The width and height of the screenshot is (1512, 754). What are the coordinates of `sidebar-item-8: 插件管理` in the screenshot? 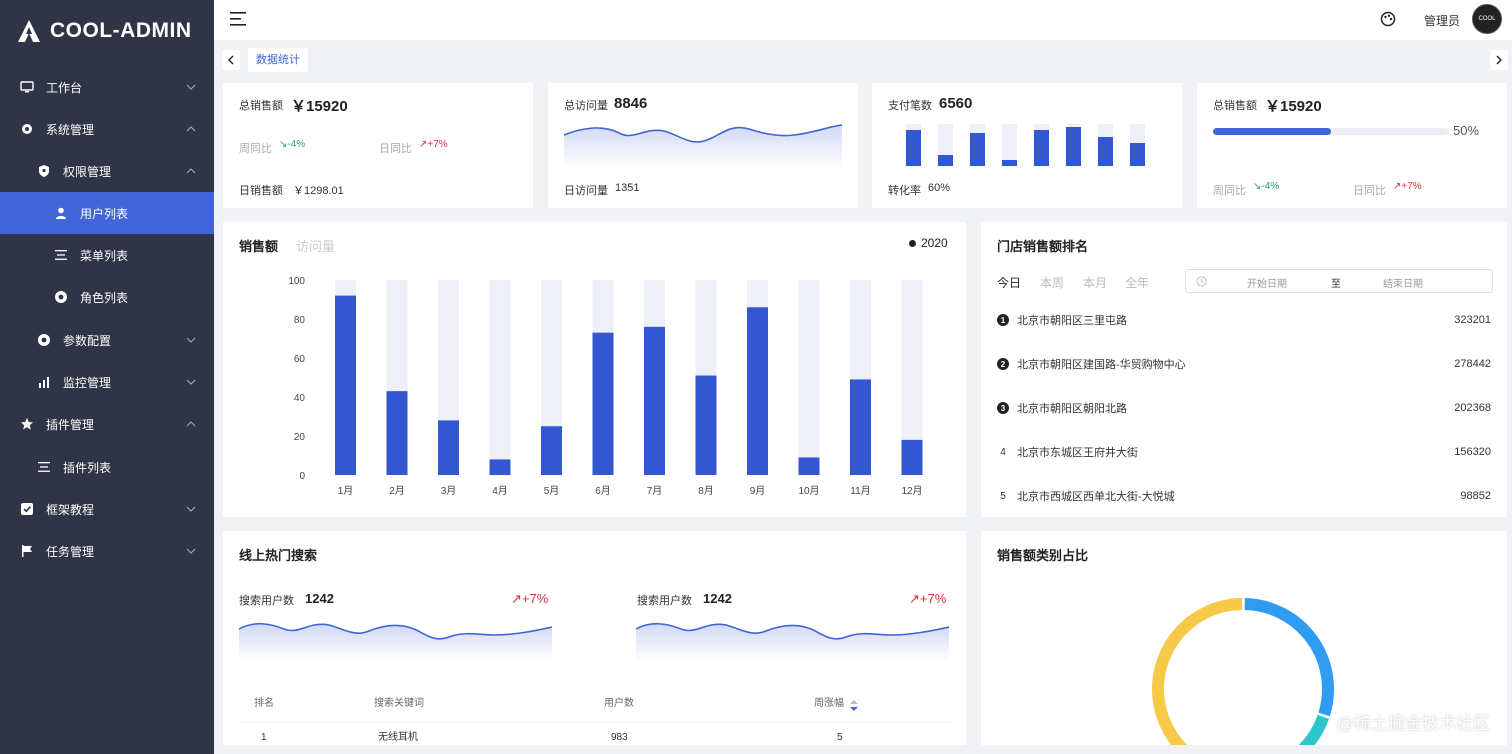 It's located at (107, 424).